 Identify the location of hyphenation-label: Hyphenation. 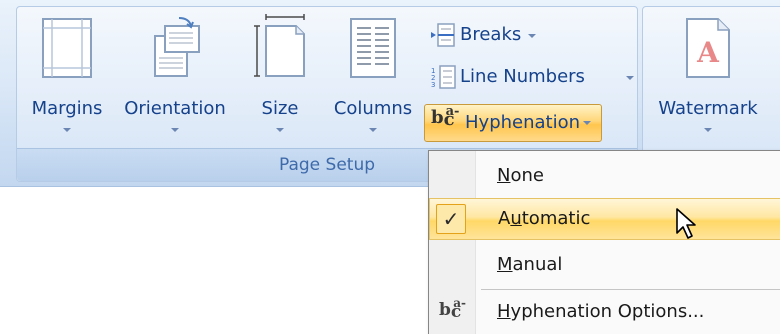
(523, 122).